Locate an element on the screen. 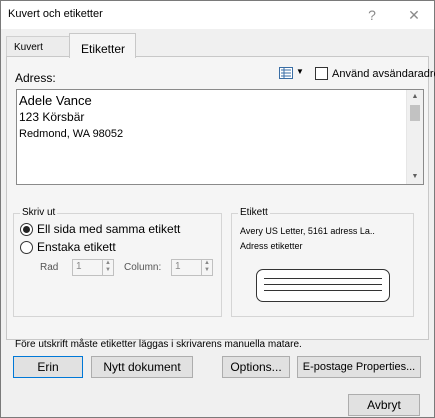  address-line-1: Adele Vance is located at coordinates (55, 100).